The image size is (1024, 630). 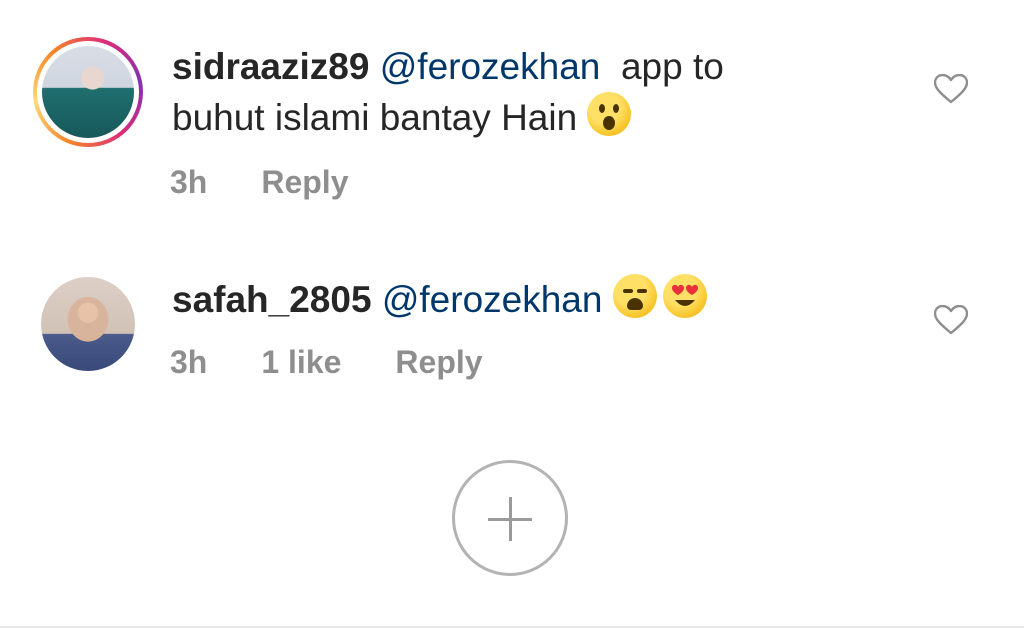 I want to click on plus-circle-icon, so click(x=510, y=518).